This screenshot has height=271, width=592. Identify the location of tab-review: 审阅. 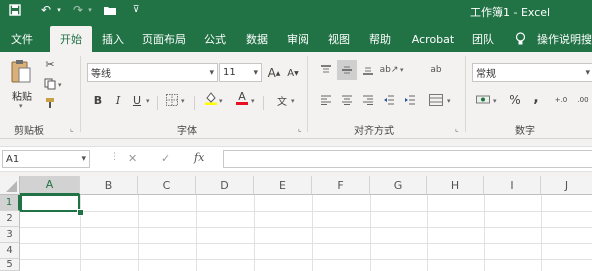
(298, 39).